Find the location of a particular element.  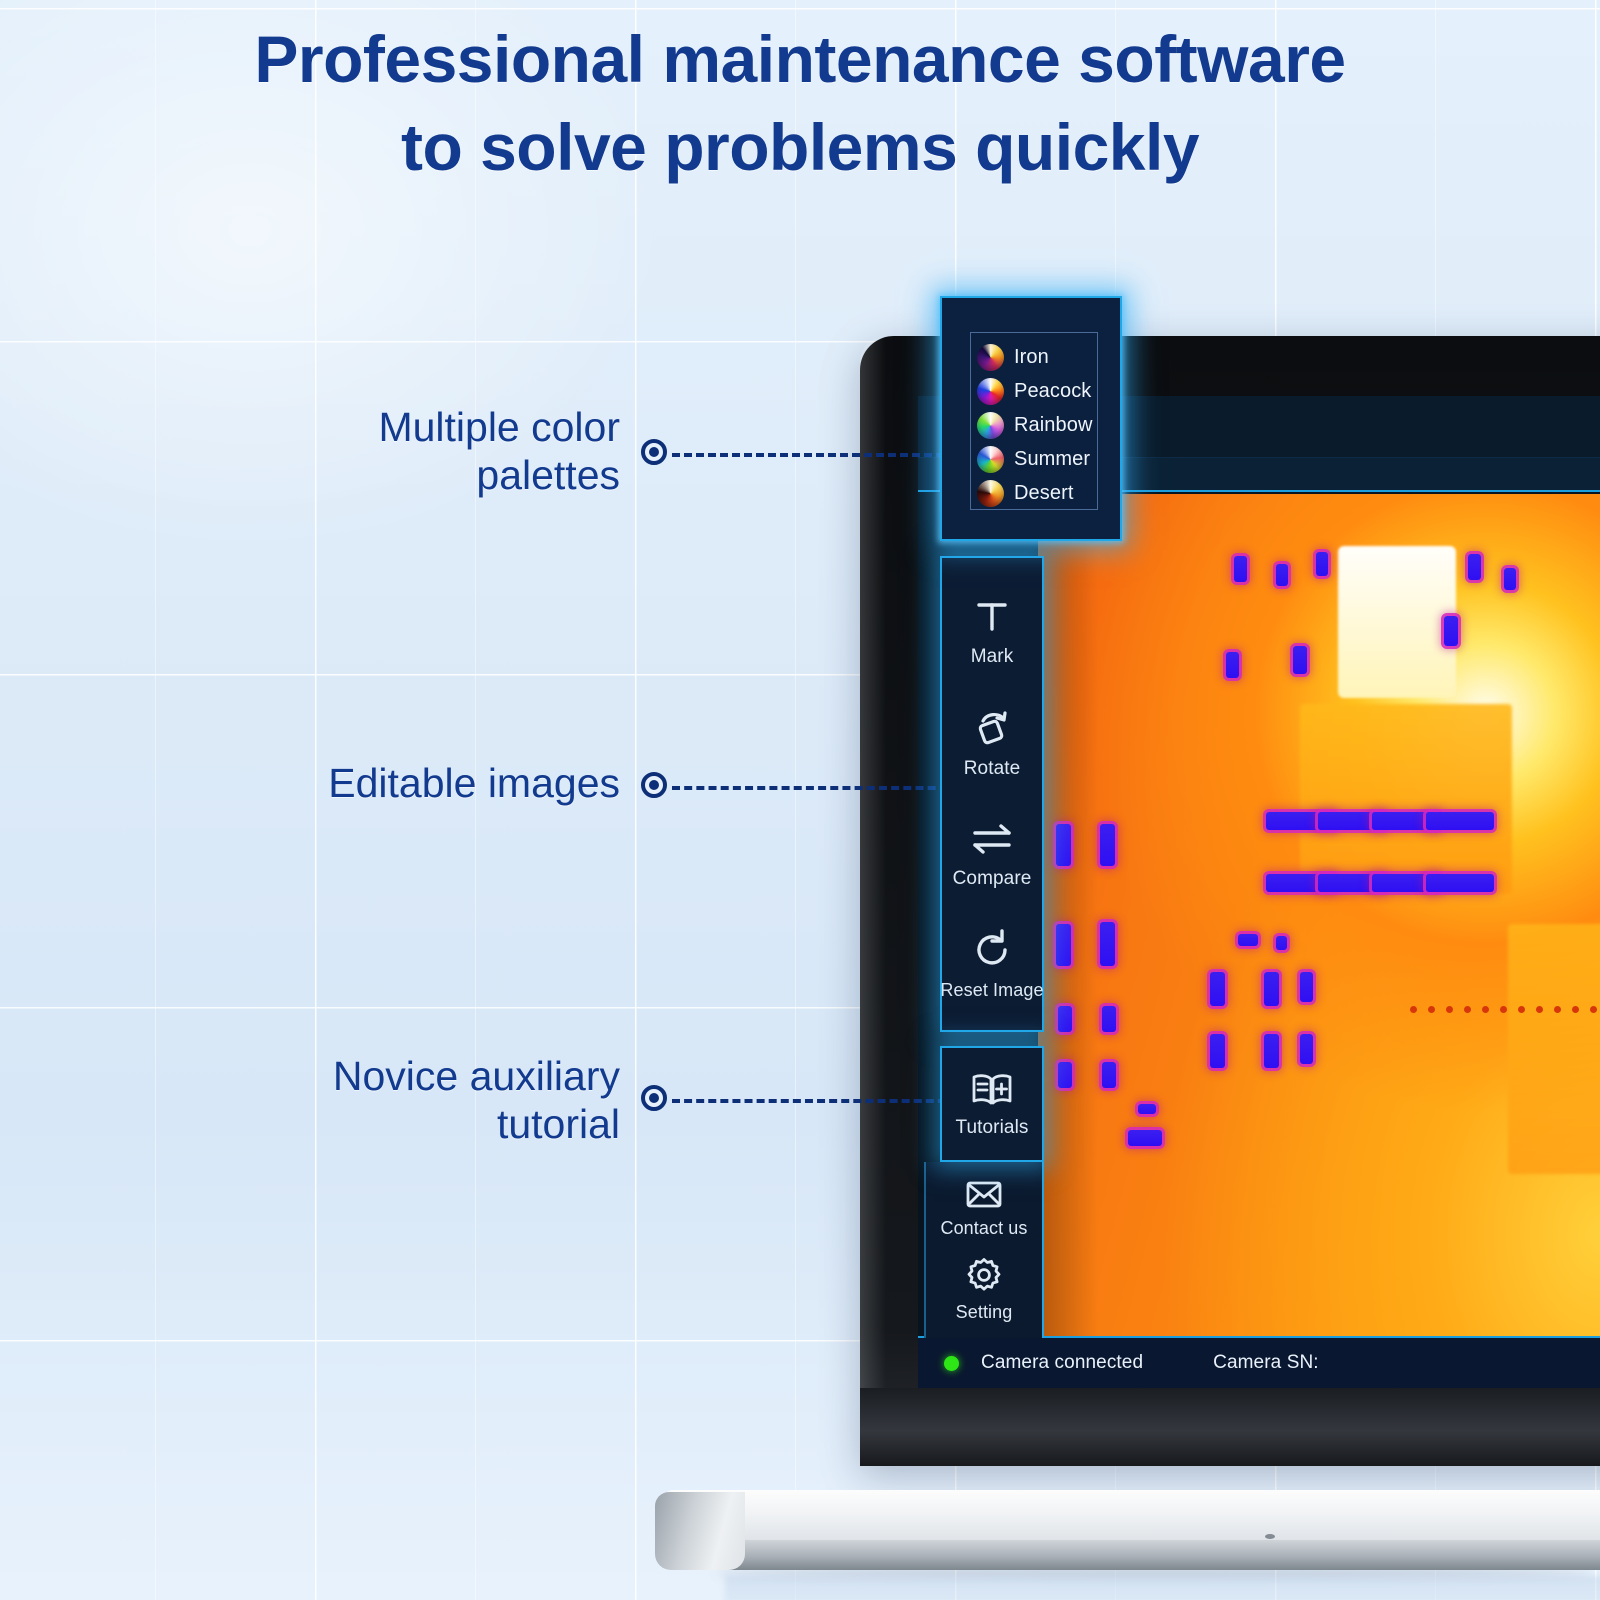

color-palette-list: Iron Peacock Rainbow Summer Desert is located at coordinates (1034, 421).